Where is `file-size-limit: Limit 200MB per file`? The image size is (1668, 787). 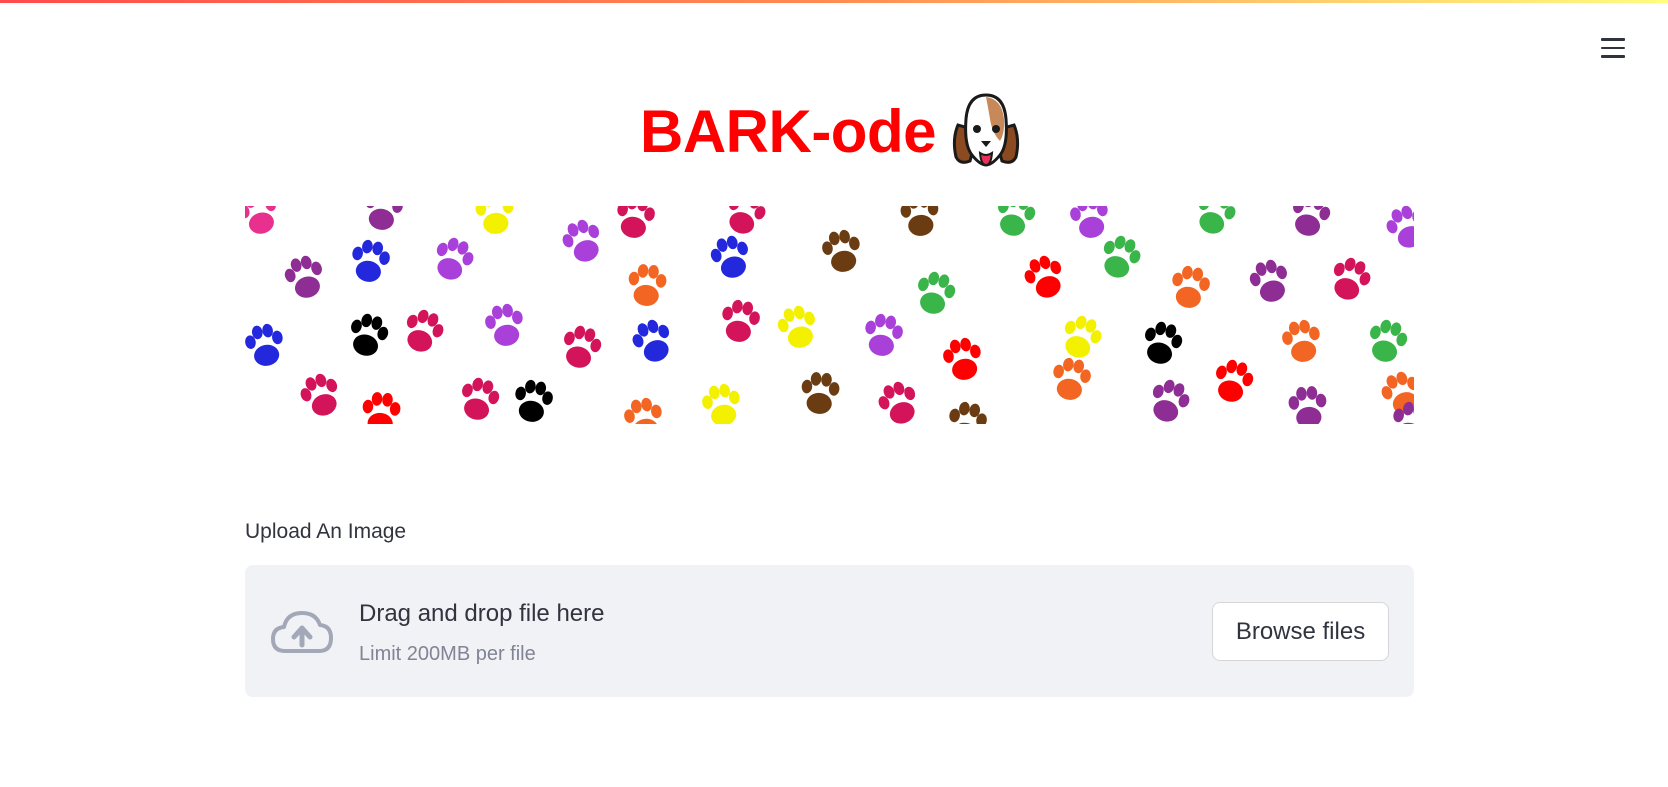 file-size-limit: Limit 200MB per file is located at coordinates (447, 654).